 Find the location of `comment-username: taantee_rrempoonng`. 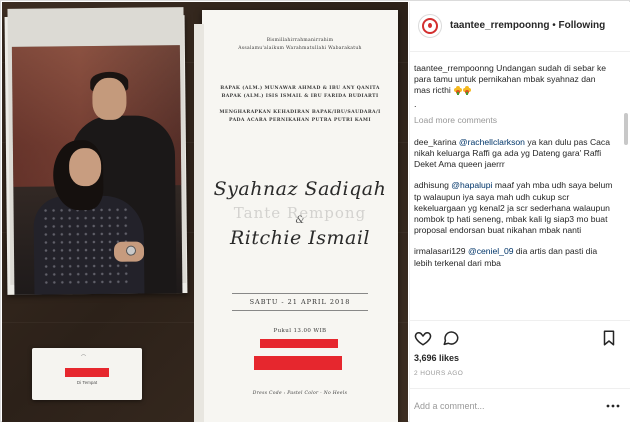

comment-username: taantee_rrempoonng is located at coordinates (454, 68).